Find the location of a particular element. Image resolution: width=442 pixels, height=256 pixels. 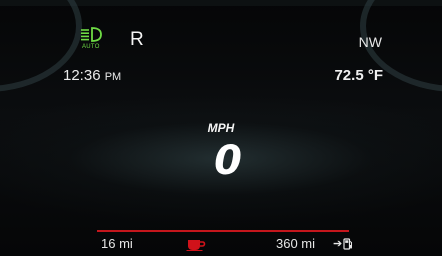

speed-unit-label: MPH is located at coordinates (221, 128).